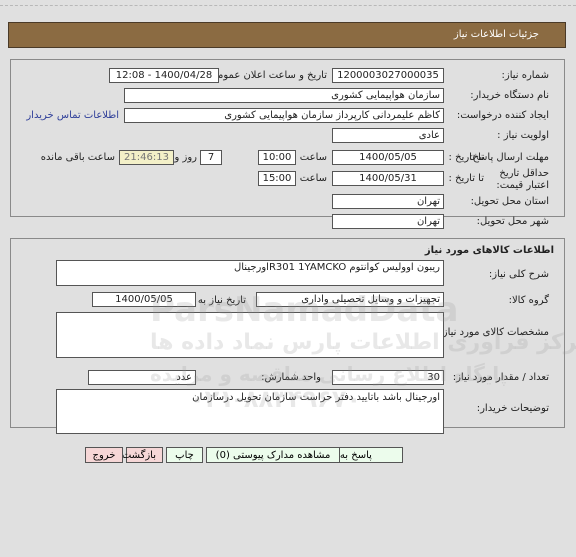 This screenshot has width=576, height=557. I want to click on time-remaining-field: 21:46:13, so click(146, 157).